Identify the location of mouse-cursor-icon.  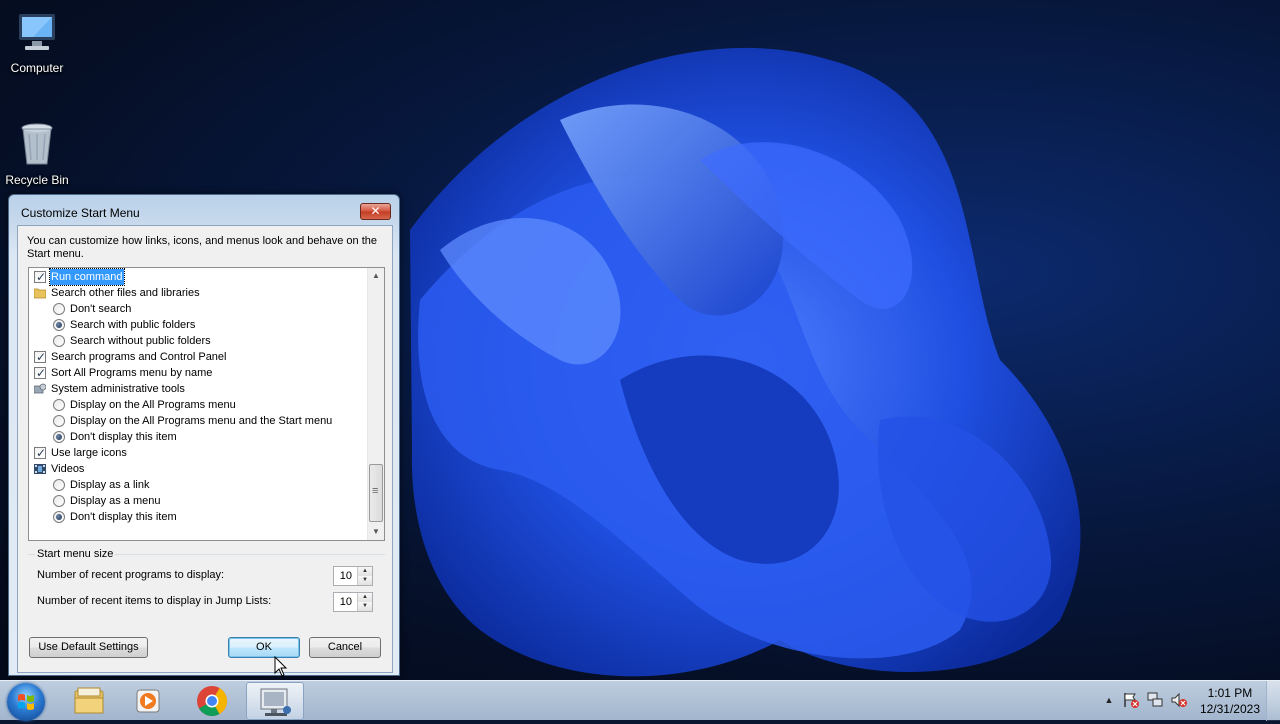
(281, 666).